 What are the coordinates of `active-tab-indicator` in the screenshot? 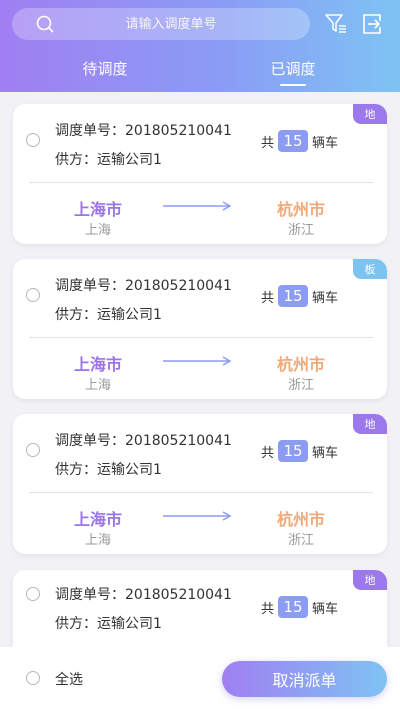 It's located at (293, 85).